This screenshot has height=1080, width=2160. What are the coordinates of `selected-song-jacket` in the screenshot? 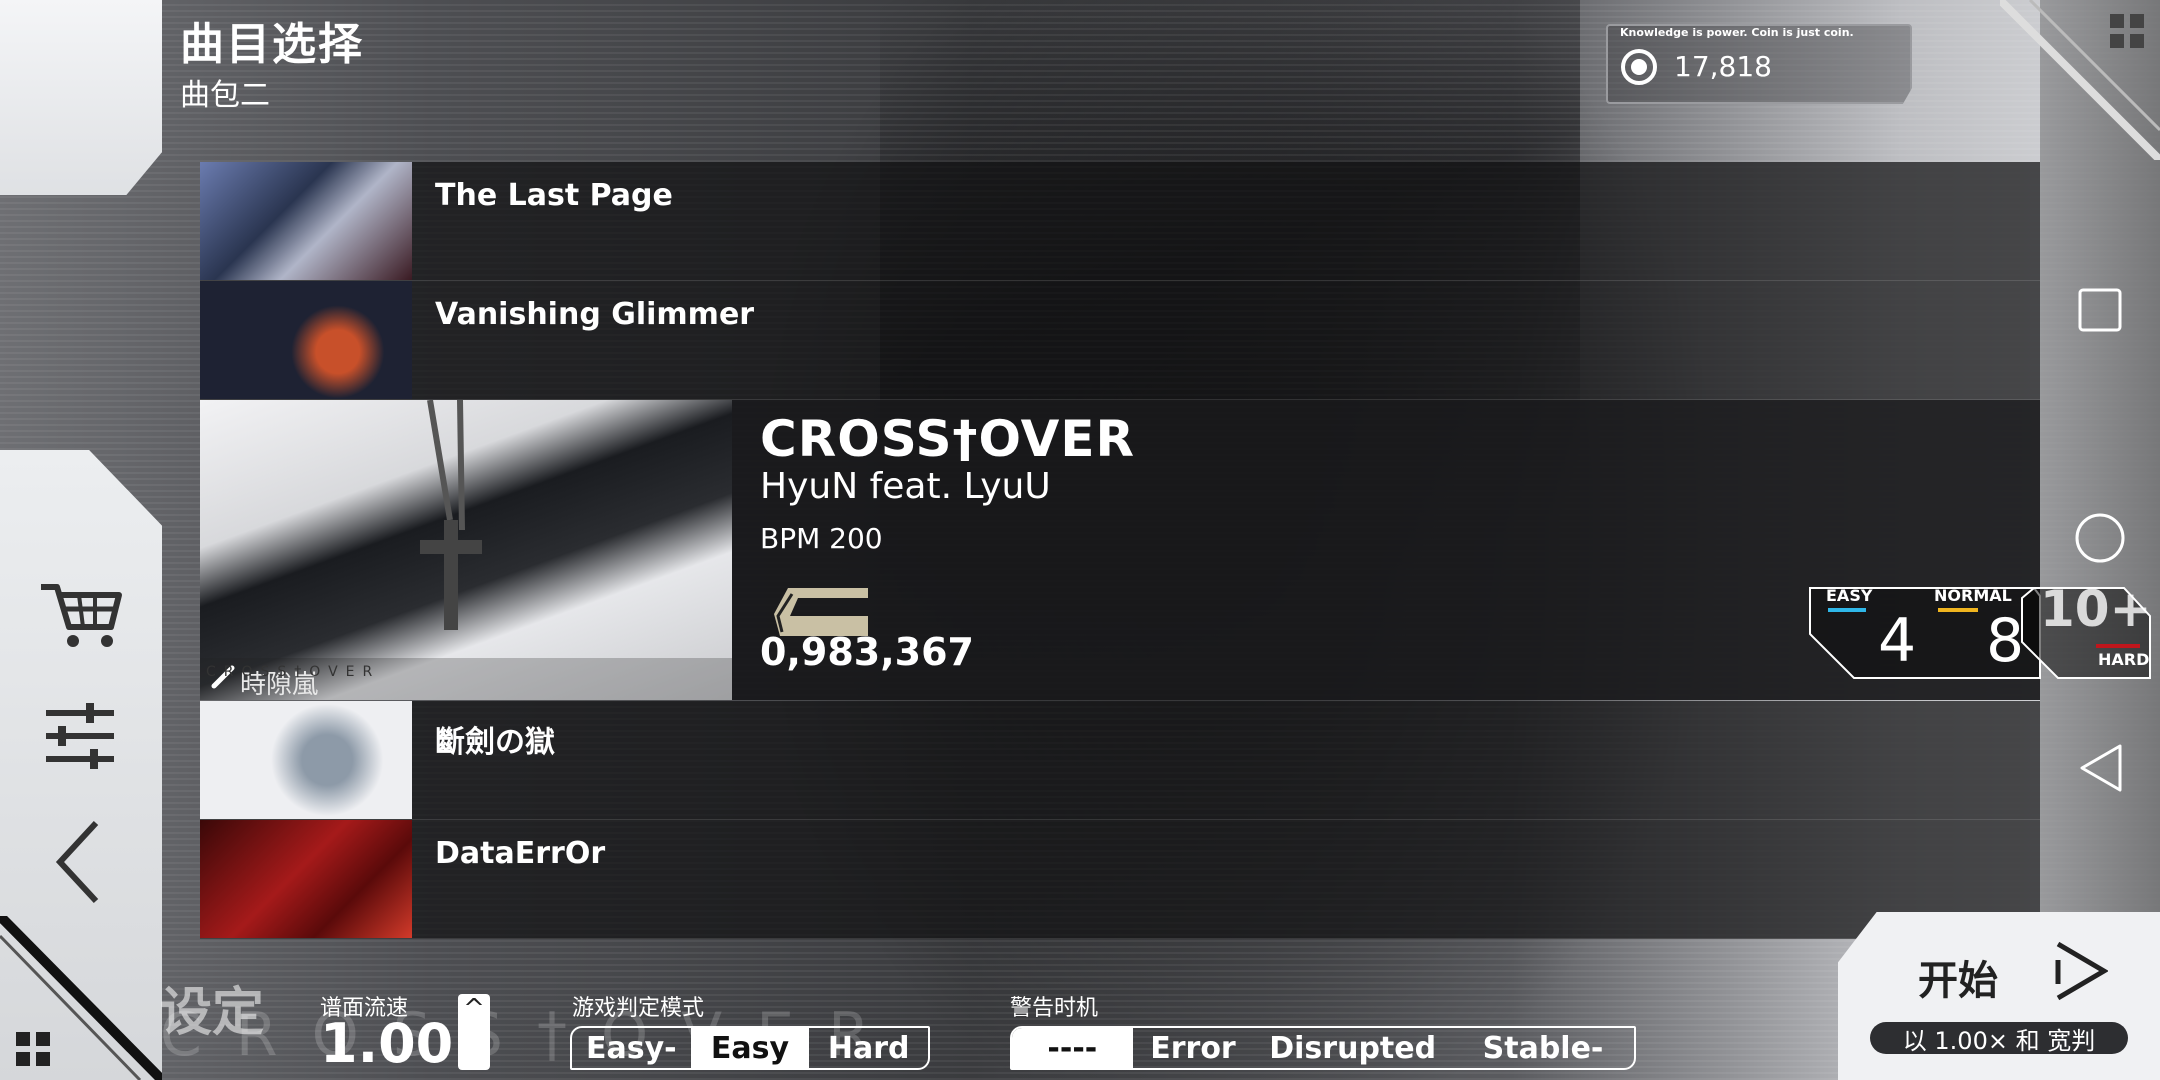 It's located at (466, 550).